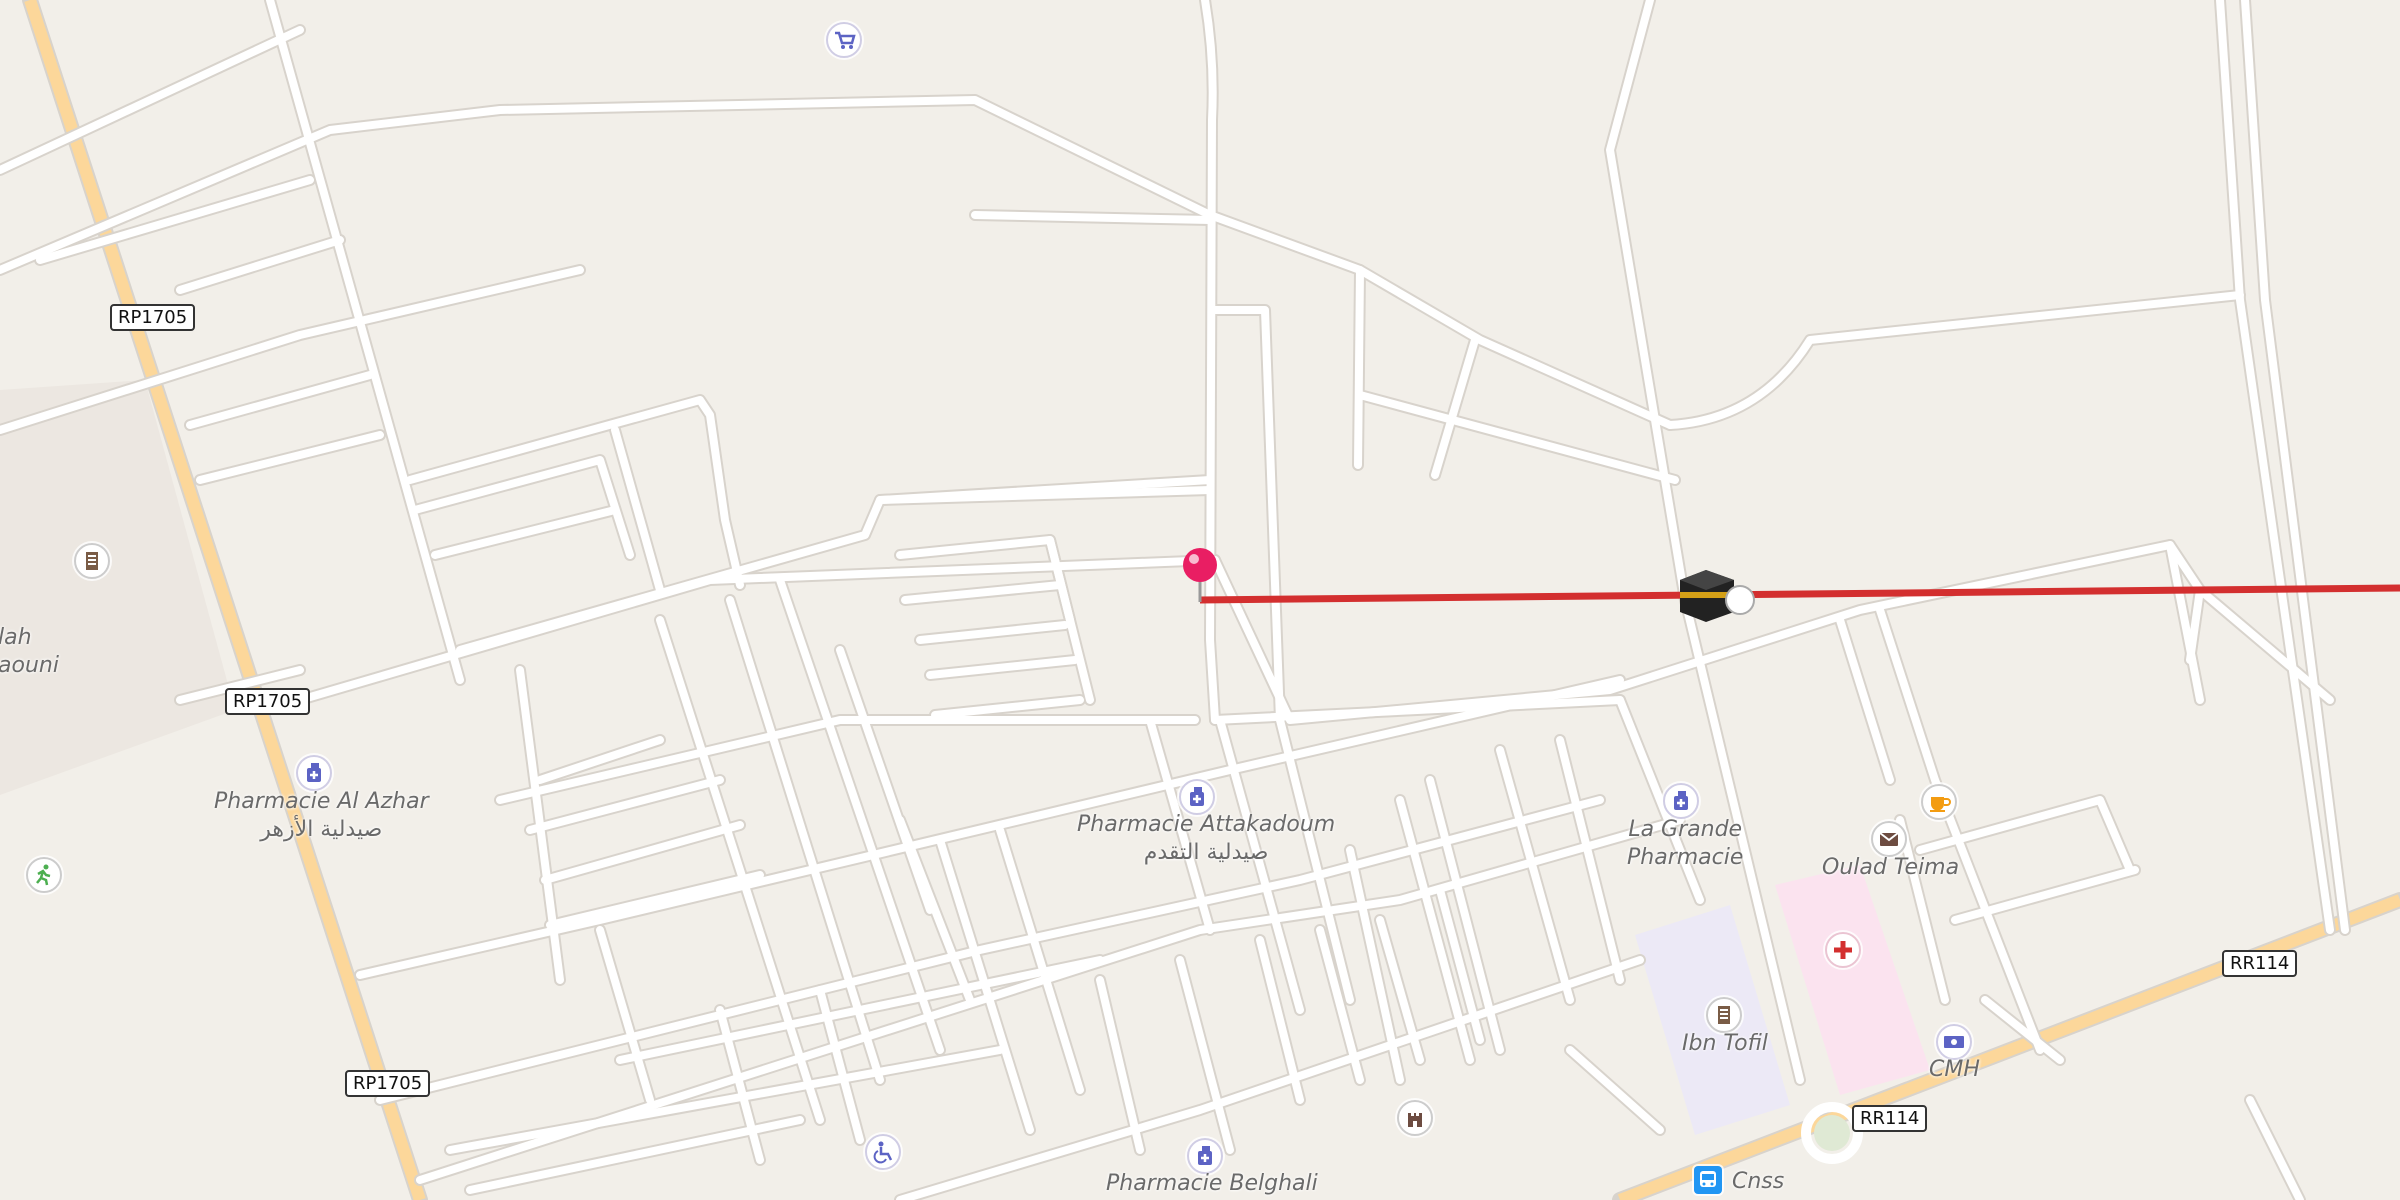  I want to click on place-name-line1: La Grande, so click(1685, 829).